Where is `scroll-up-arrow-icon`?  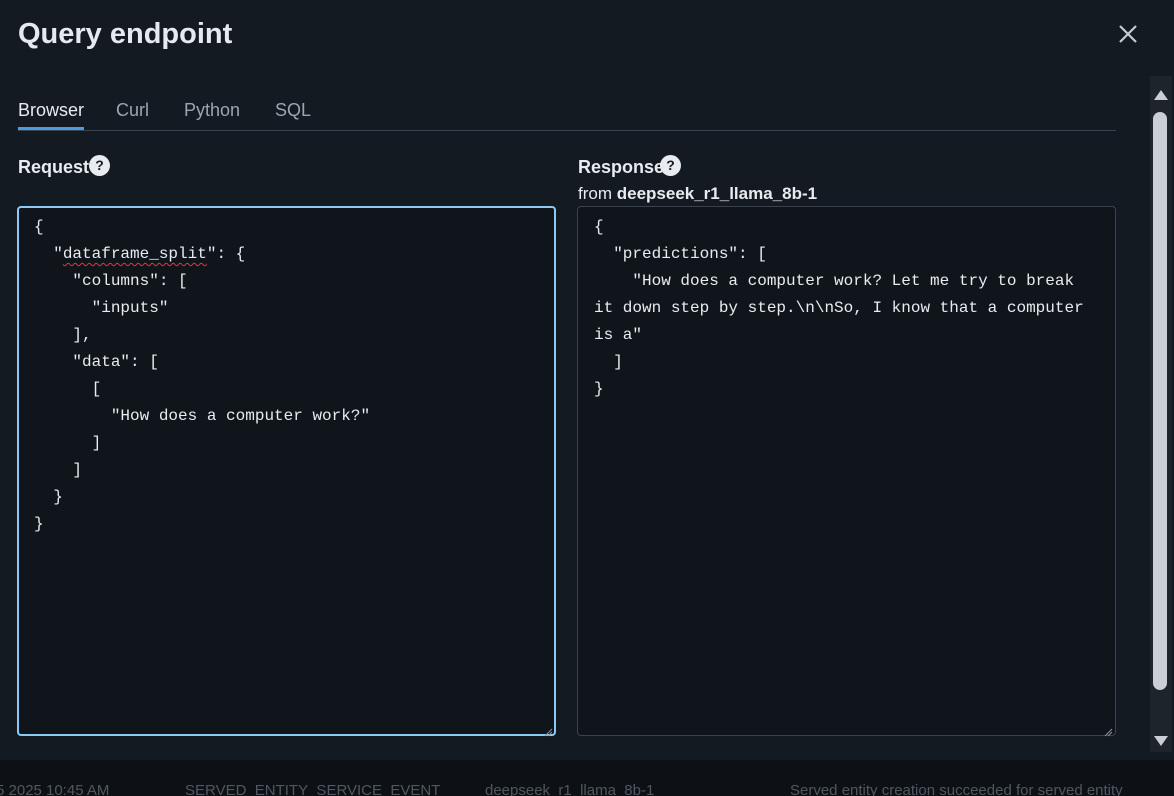
scroll-up-arrow-icon is located at coordinates (1161, 95).